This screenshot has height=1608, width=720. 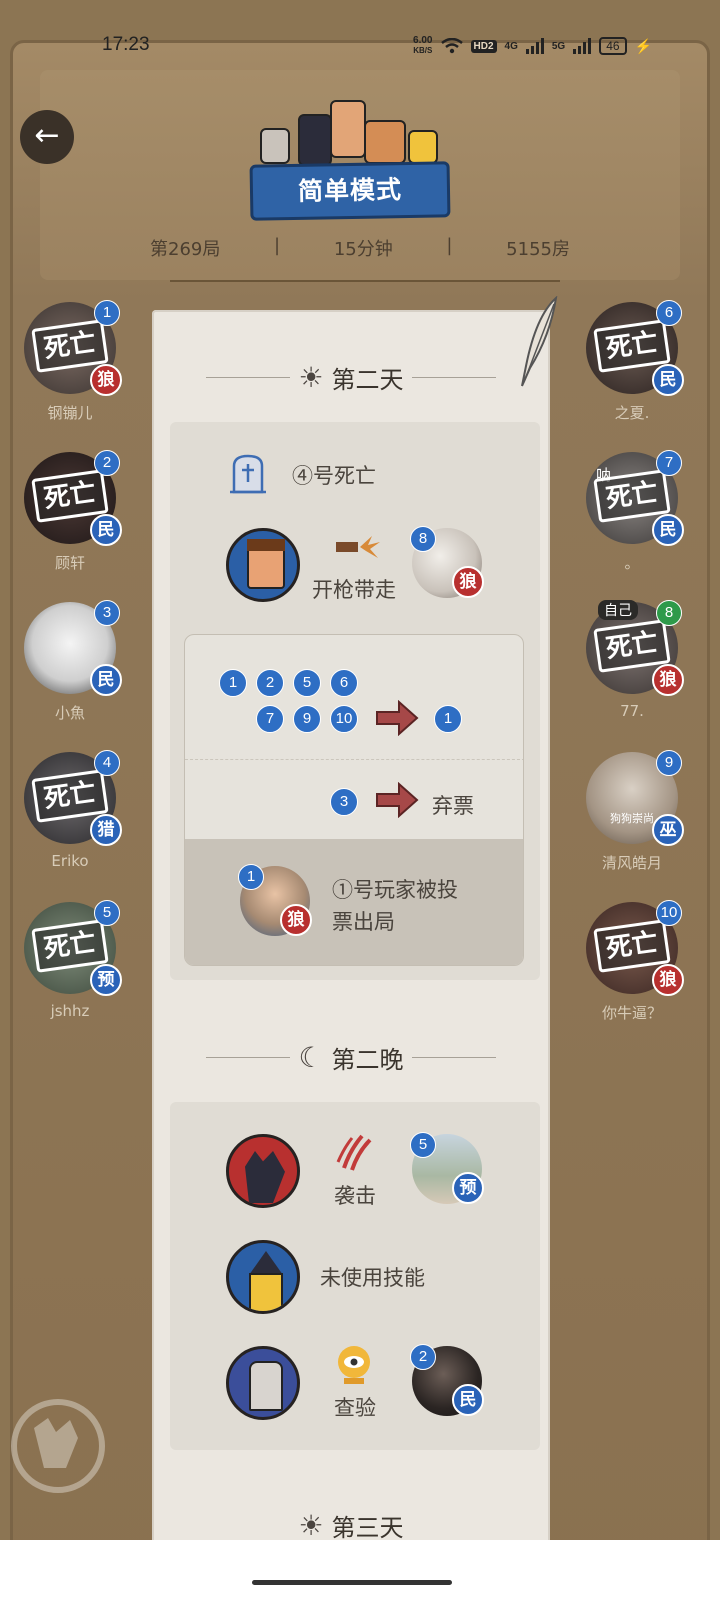 I want to click on witch-figure, so click(x=423, y=147).